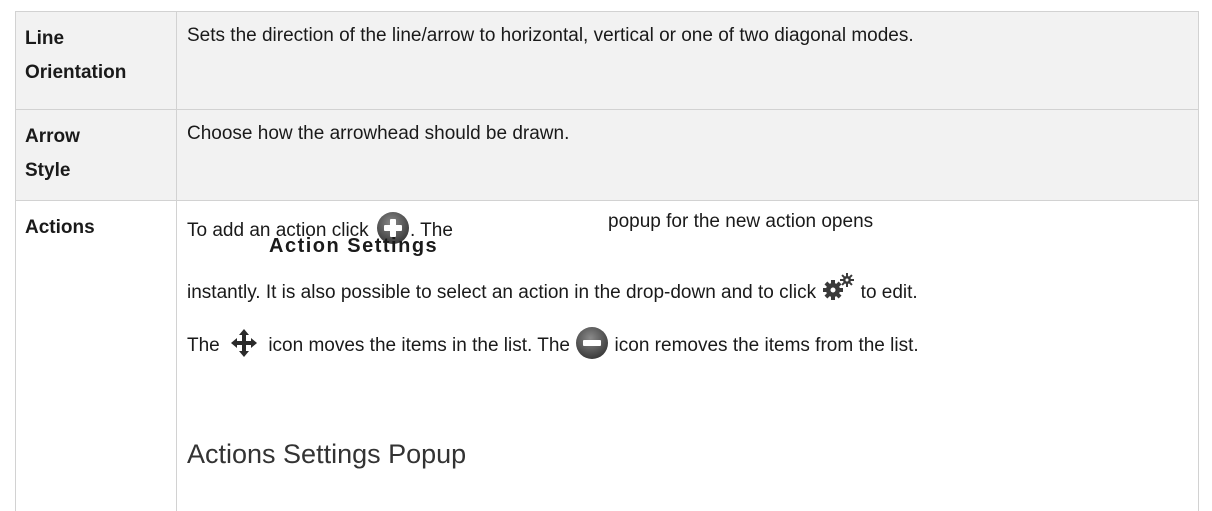 The image size is (1212, 511). Describe the element at coordinates (419, 345) in the screenshot. I see `description-text: icon moves the items in the list. The` at that location.